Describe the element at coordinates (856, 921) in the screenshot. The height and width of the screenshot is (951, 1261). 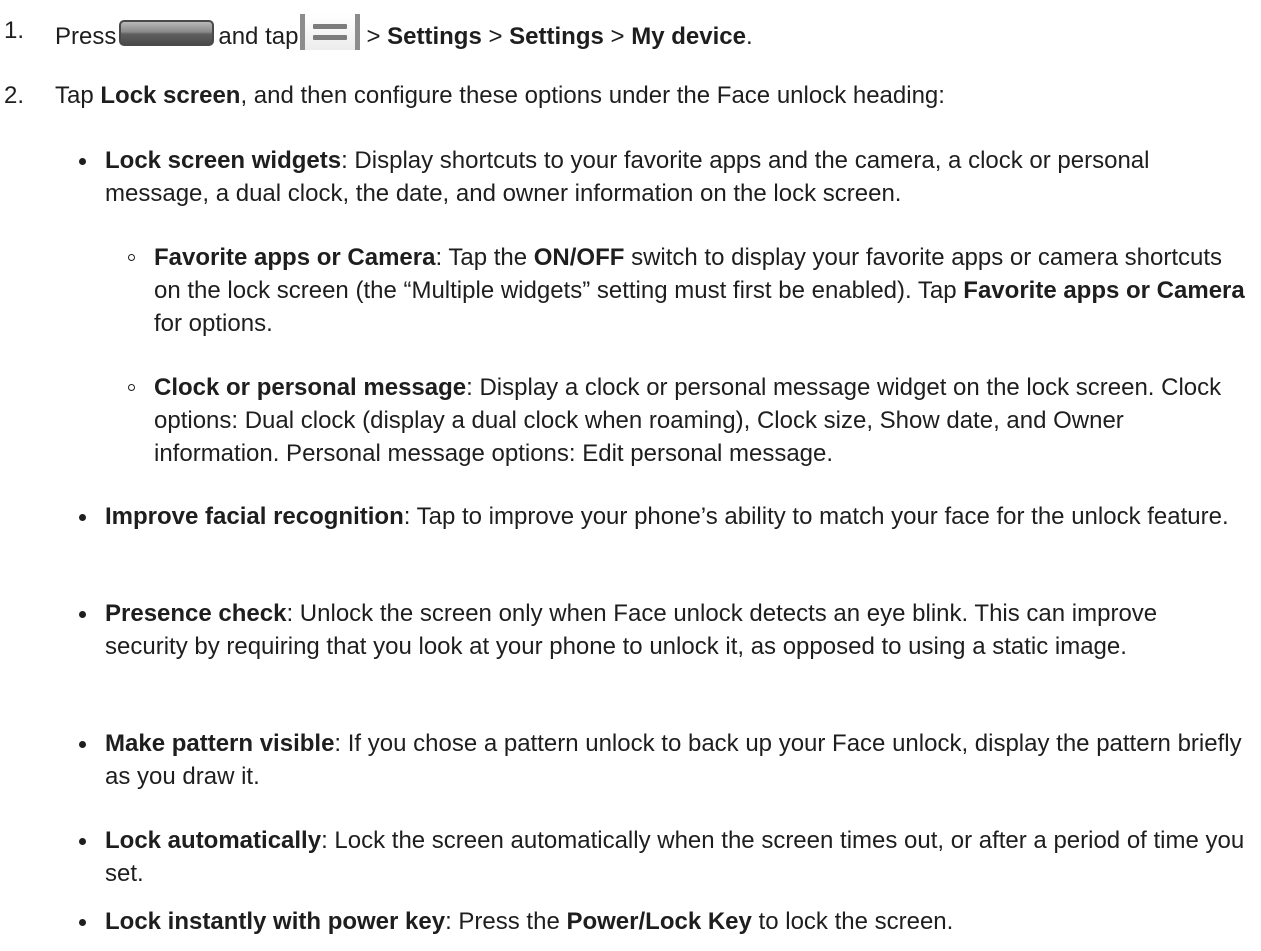
I see `option-description: to lock the screen.` at that location.